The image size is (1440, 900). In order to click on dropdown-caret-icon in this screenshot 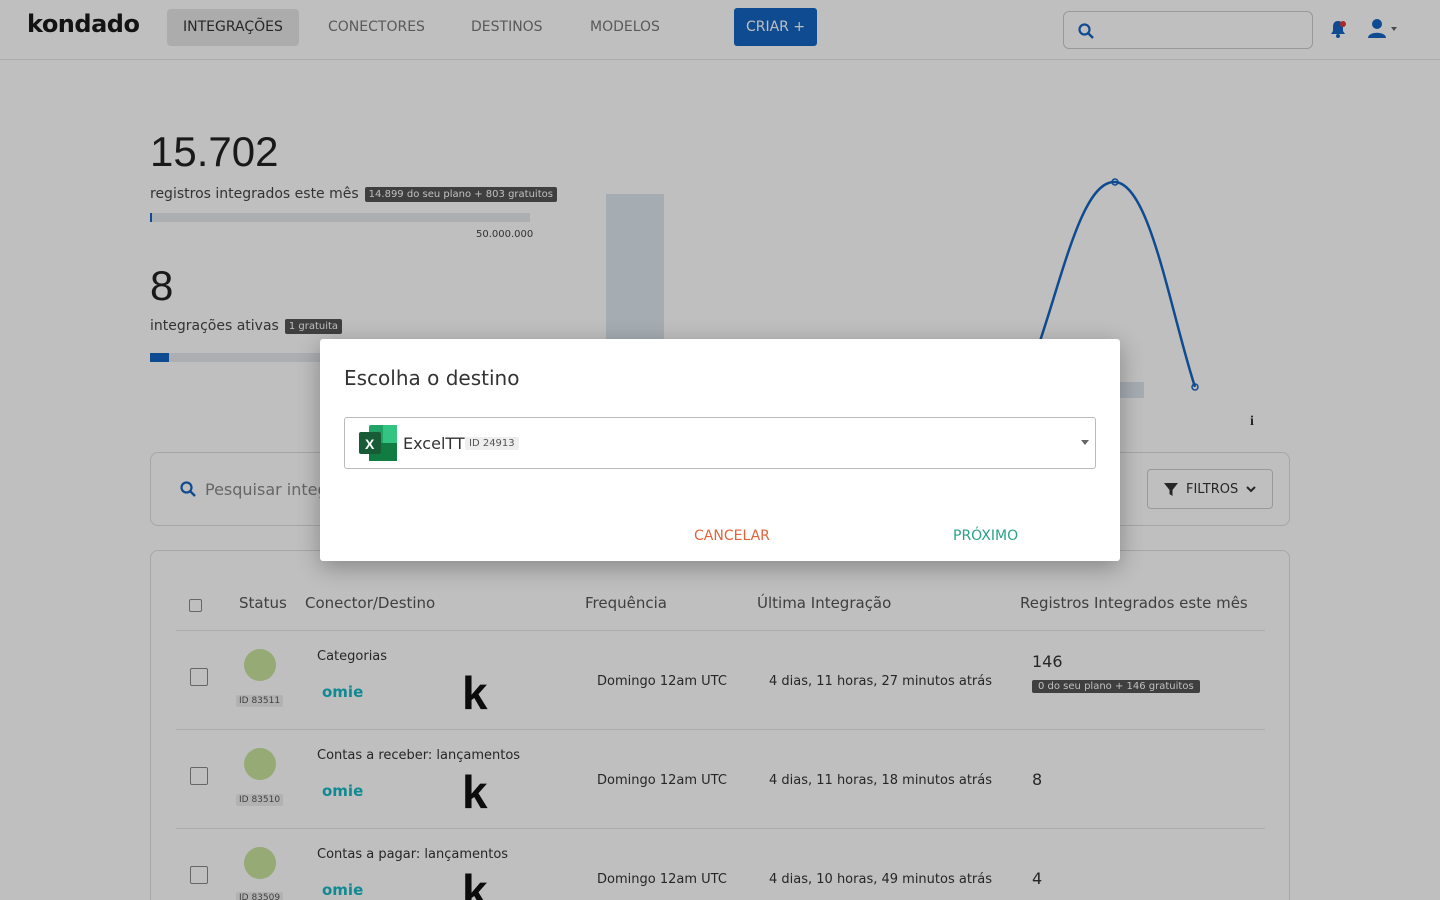, I will do `click(1085, 442)`.